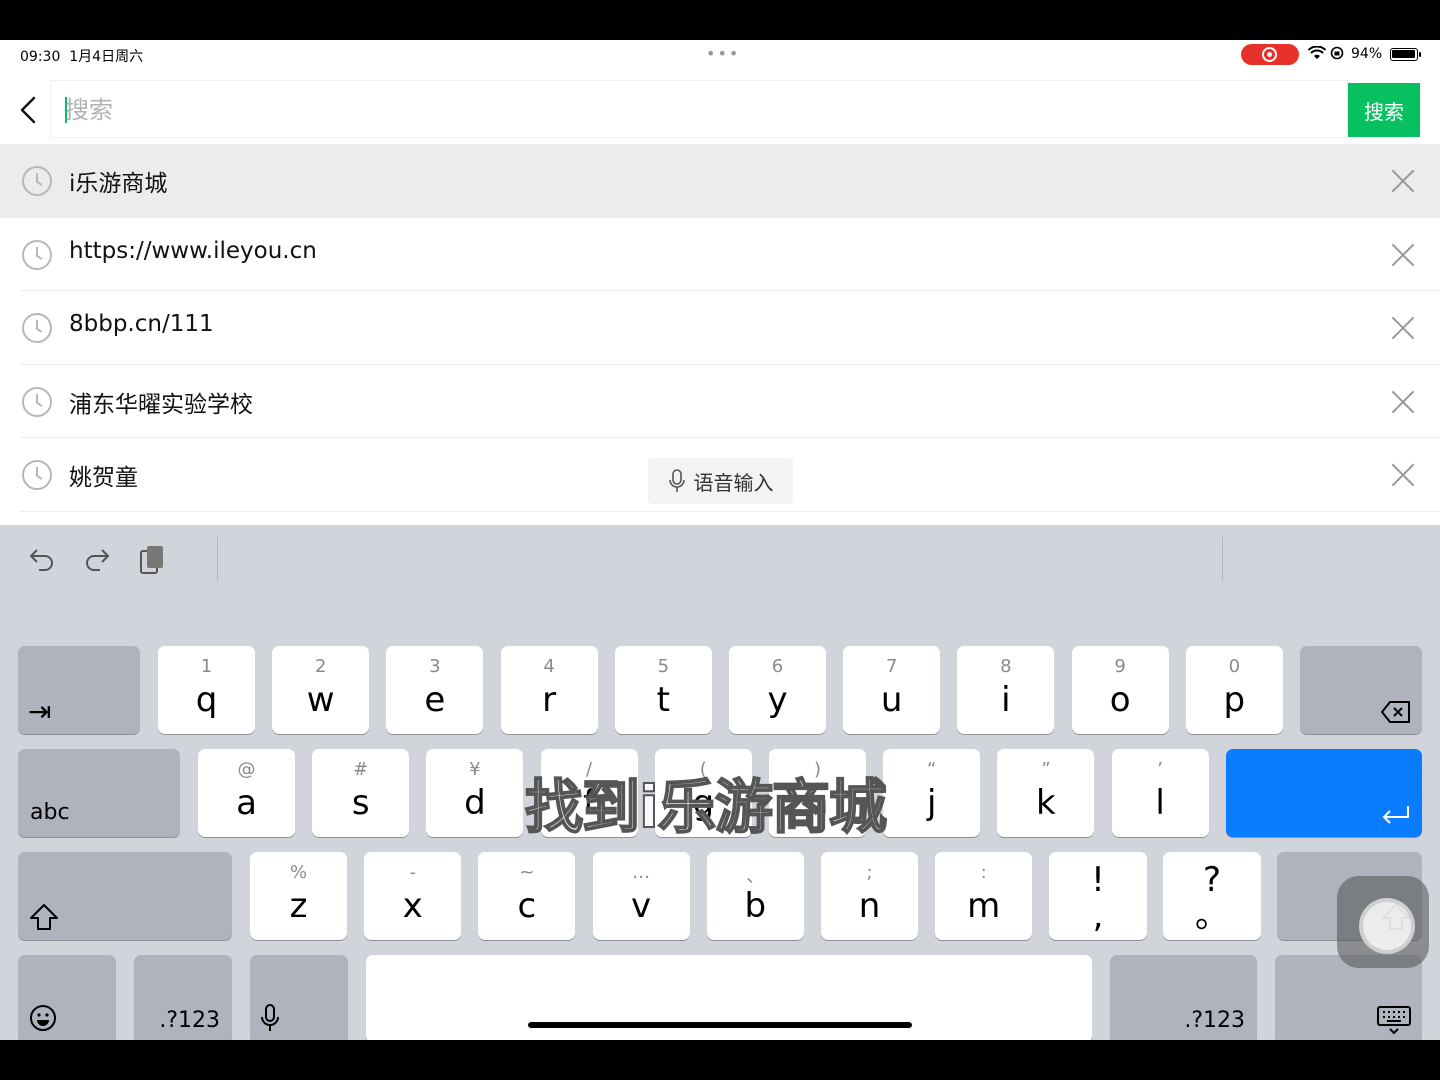  Describe the element at coordinates (1337, 55) in the screenshot. I see `rotation-lock-icon` at that location.